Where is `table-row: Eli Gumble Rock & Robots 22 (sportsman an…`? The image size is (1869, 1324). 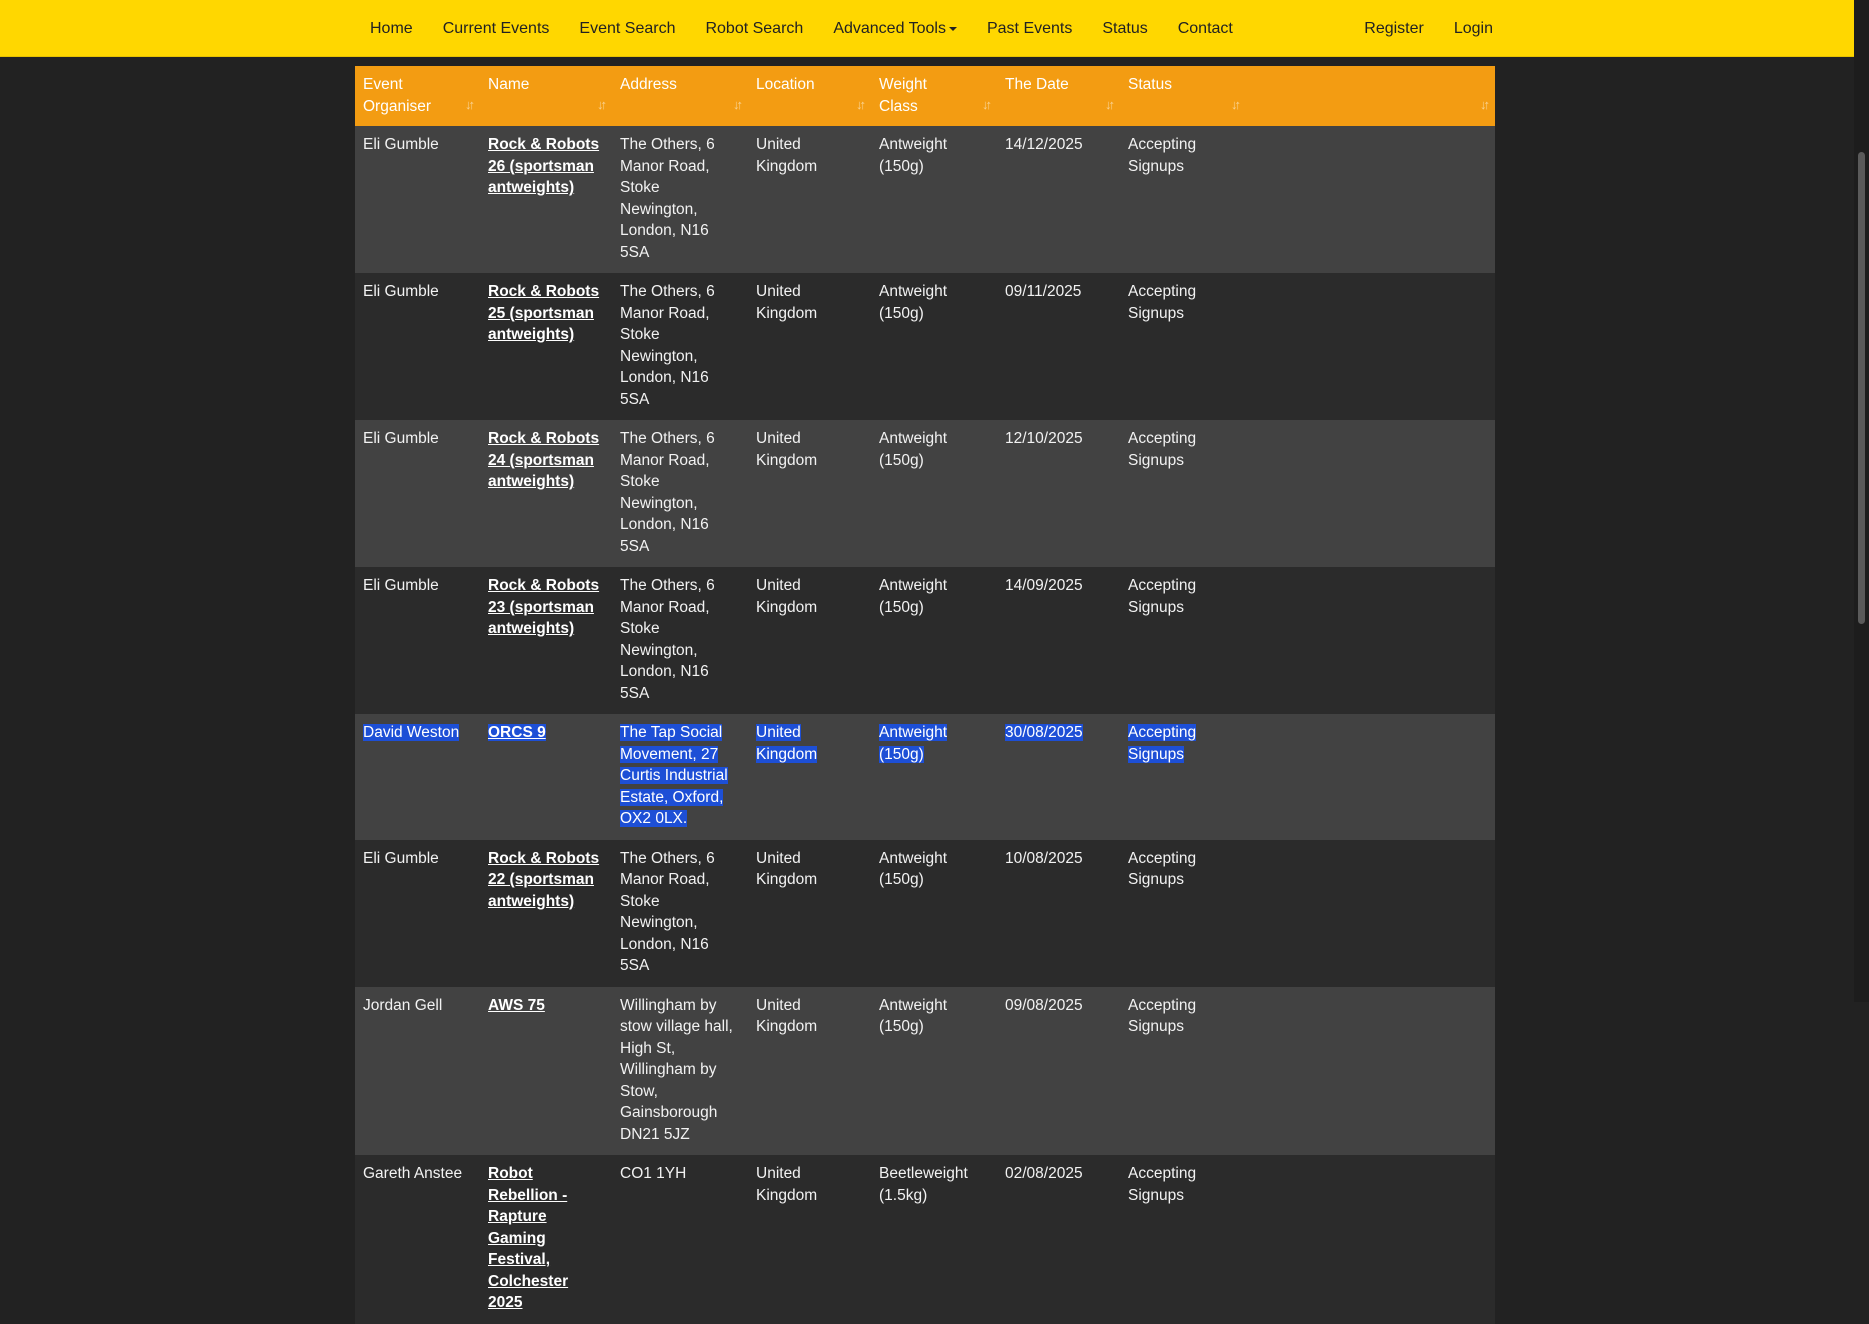
table-row: Eli Gumble Rock & Robots 22 (sportsman an… is located at coordinates (925, 913).